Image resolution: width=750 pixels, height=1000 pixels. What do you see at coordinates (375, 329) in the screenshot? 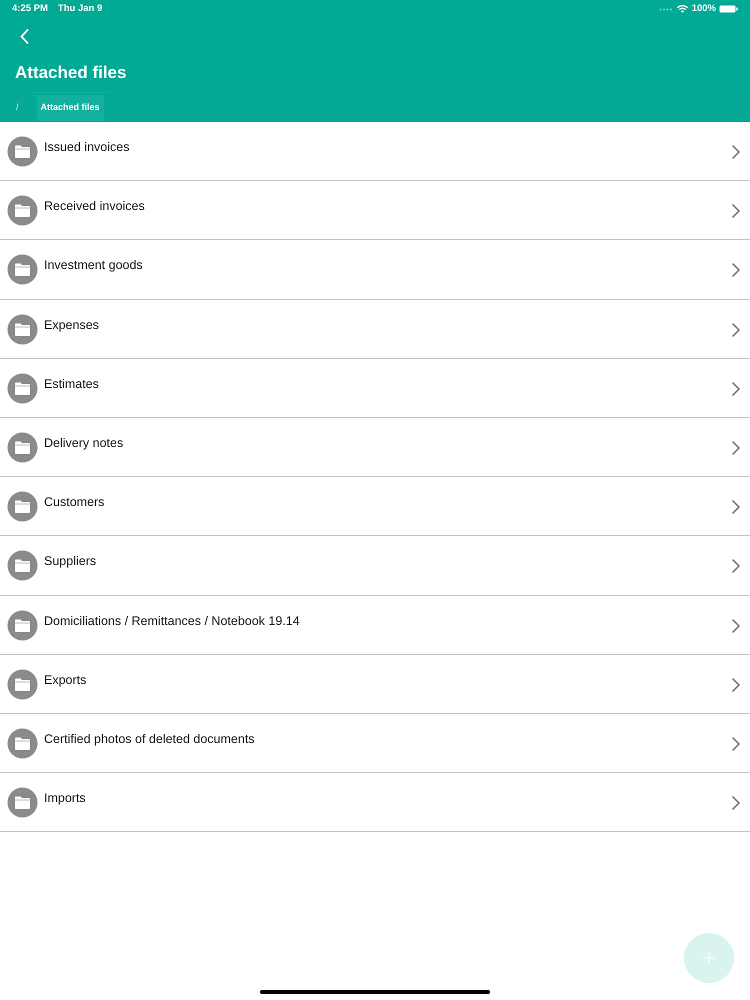
I see `folder-row: Expenses` at bounding box center [375, 329].